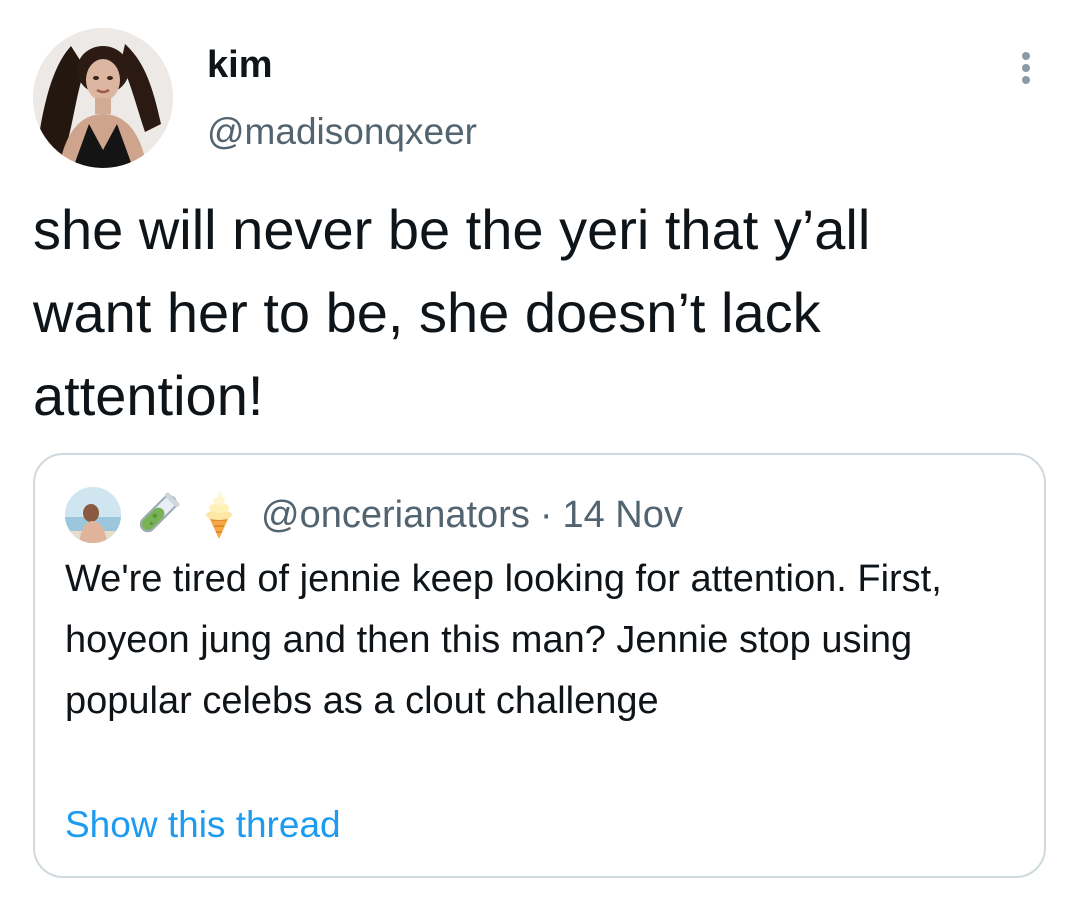 The width and height of the screenshot is (1080, 902). What do you see at coordinates (239, 65) in the screenshot?
I see `display-name: kim` at bounding box center [239, 65].